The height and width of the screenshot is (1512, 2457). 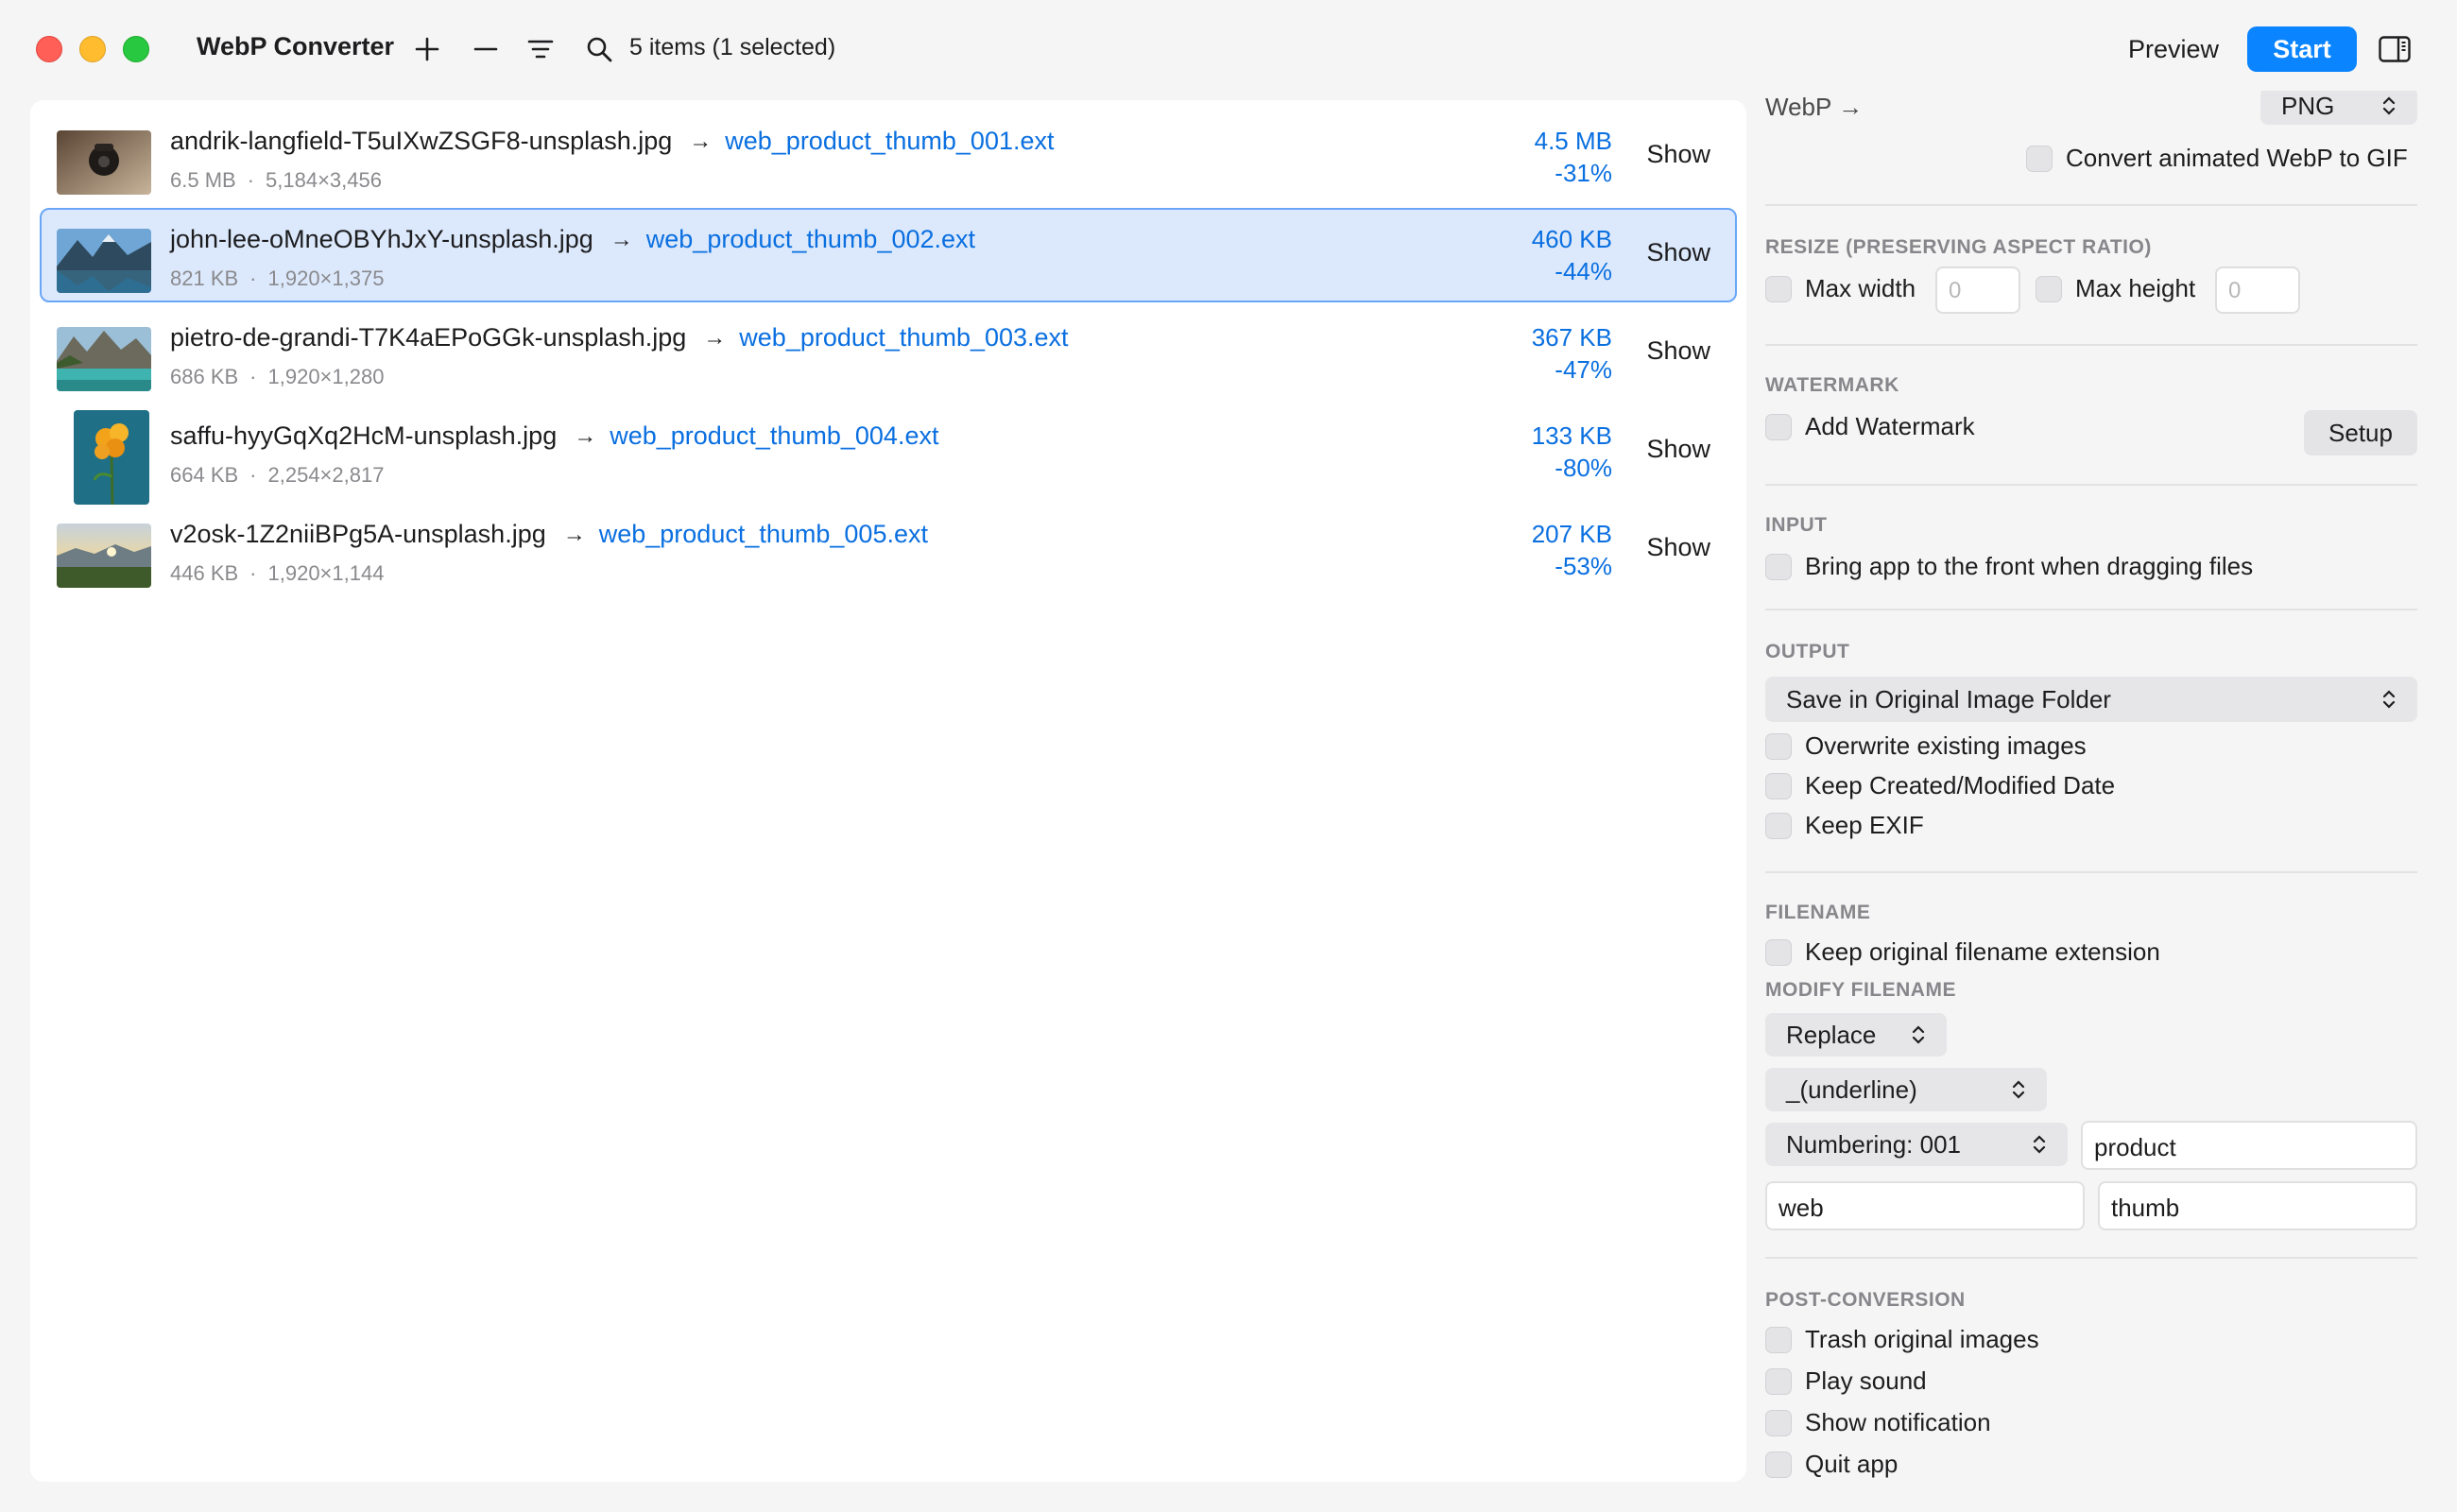 What do you see at coordinates (2257, 290) in the screenshot?
I see `max-height-input: 0` at bounding box center [2257, 290].